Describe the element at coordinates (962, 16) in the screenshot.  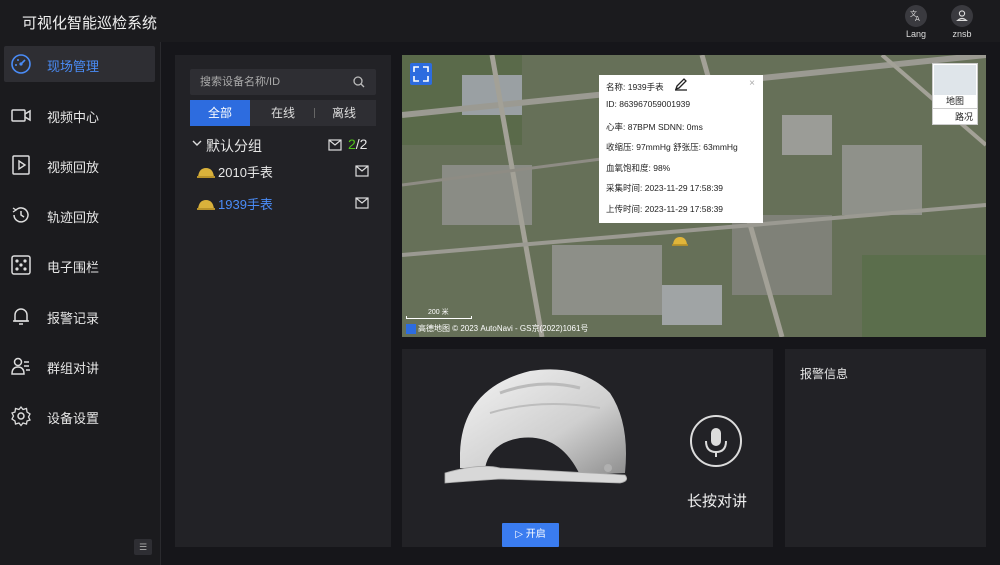
I see `user-icon` at that location.